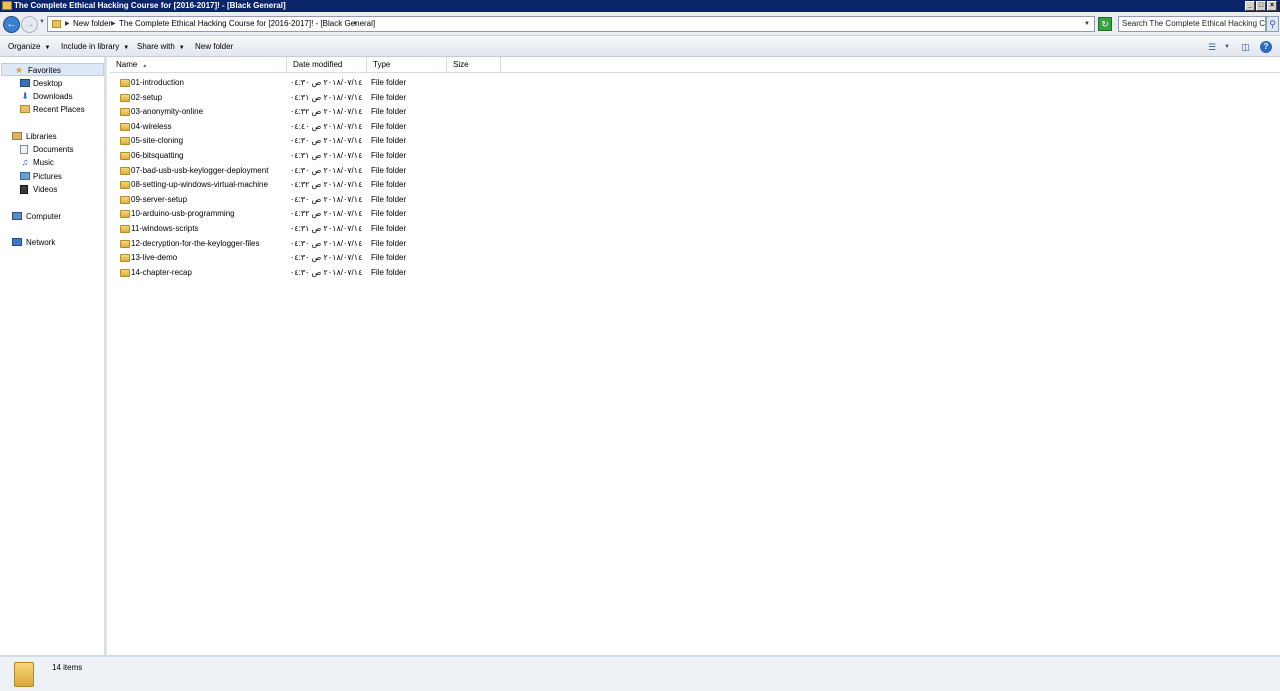  Describe the element at coordinates (52, 96) in the screenshot. I see `nav-downloads: ⬇ Downloads` at that location.